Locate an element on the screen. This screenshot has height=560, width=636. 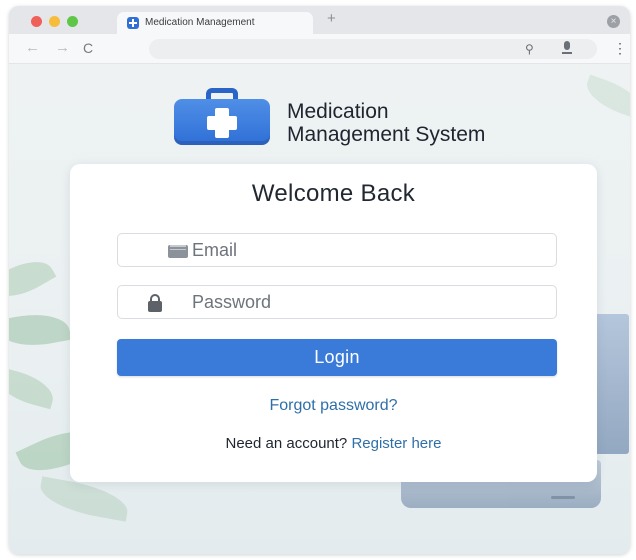
close-window-dot is located at coordinates (36, 21).